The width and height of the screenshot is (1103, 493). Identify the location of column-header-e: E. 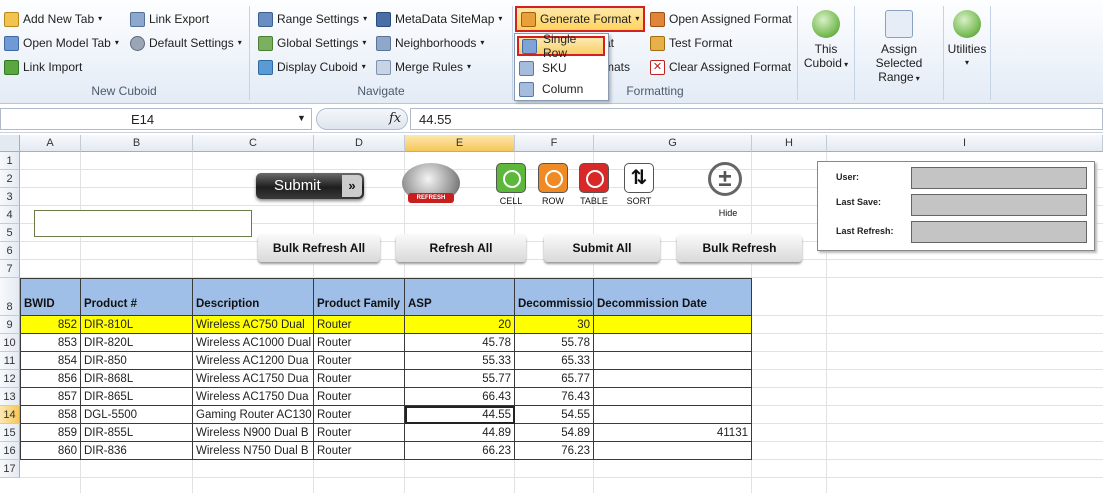
(460, 143).